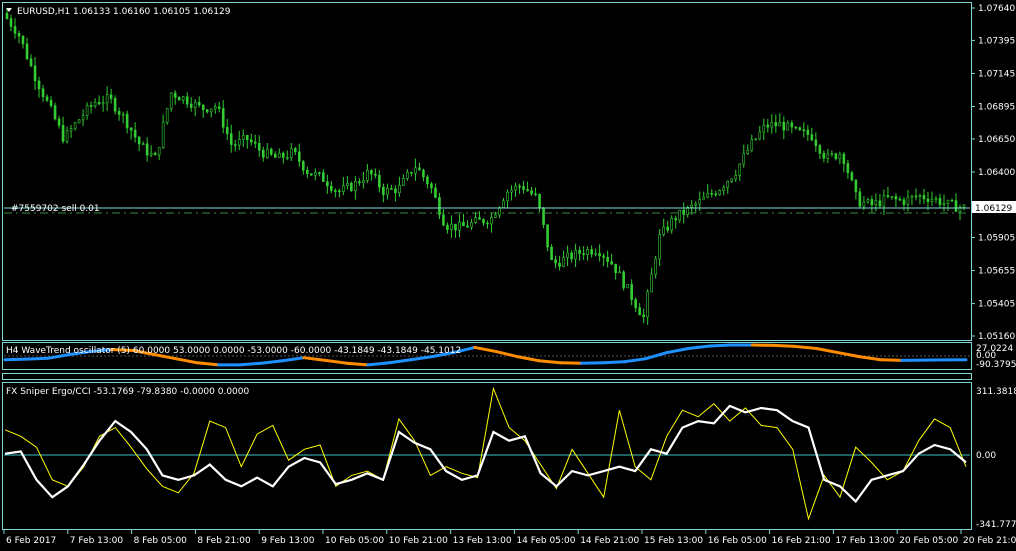 The image size is (1016, 551). Describe the element at coordinates (928, 541) in the screenshot. I see `time-tick-label: 20 Feb 05:00` at that location.